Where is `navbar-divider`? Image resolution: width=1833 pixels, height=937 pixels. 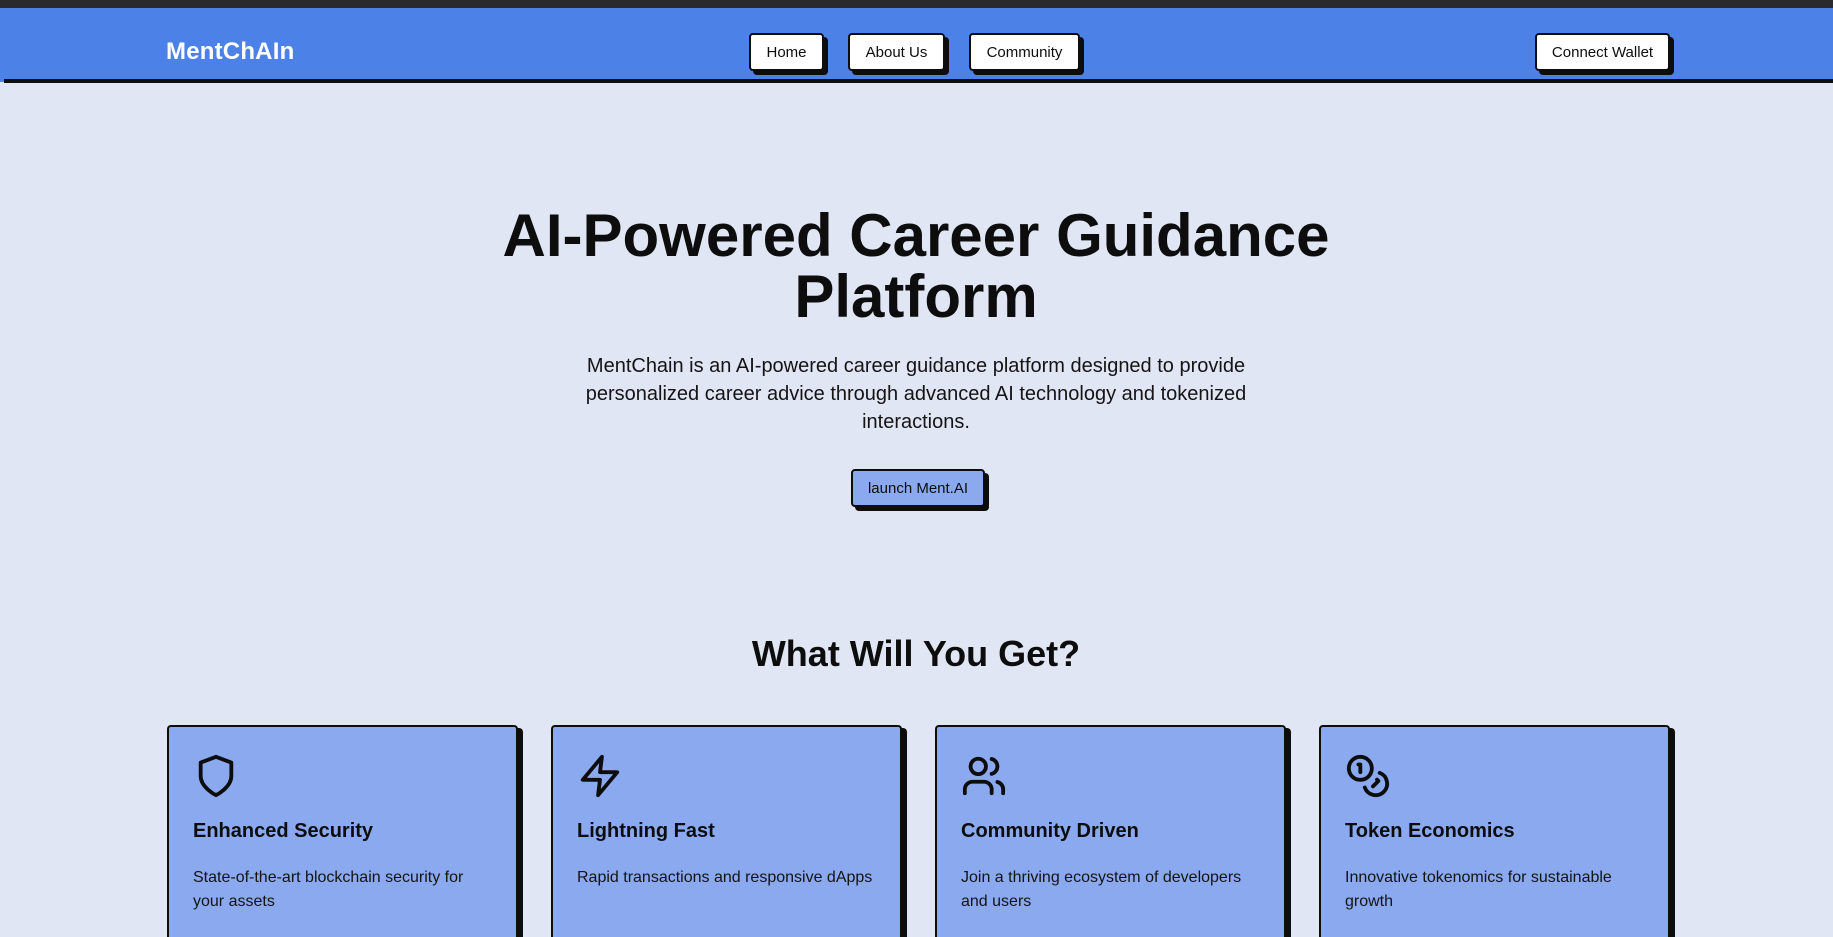 navbar-divider is located at coordinates (918, 81).